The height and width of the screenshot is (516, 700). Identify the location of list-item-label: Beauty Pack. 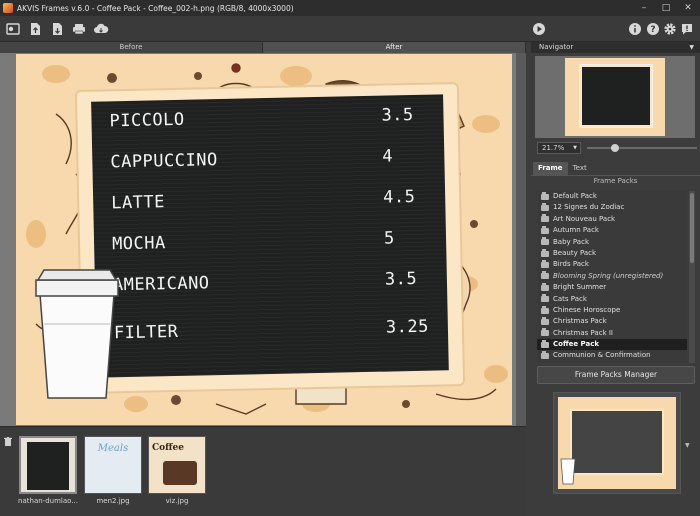
(575, 252).